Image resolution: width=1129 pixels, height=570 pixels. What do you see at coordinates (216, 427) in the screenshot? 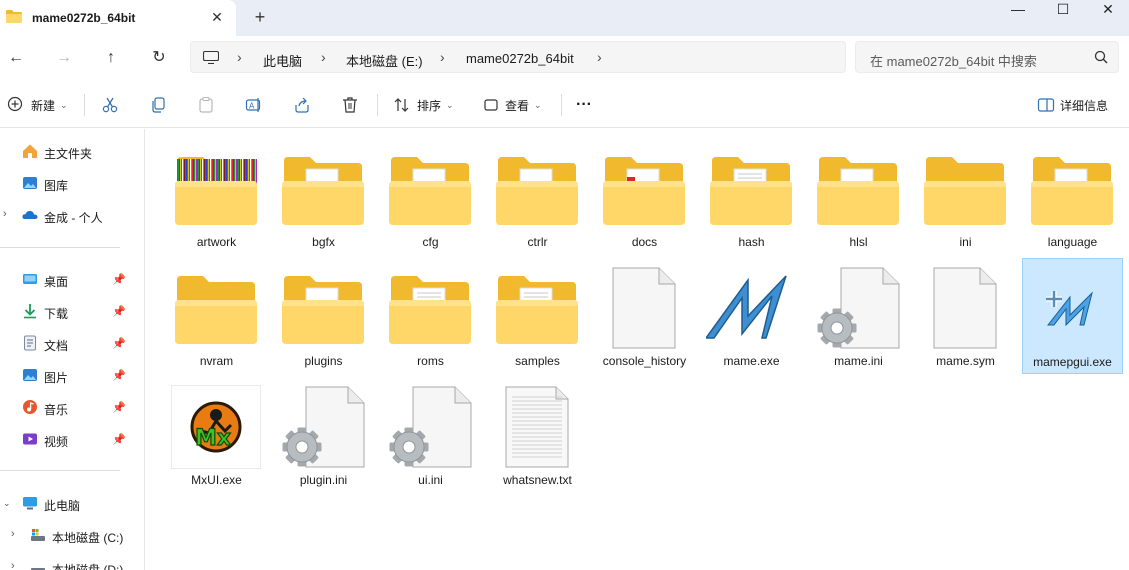
I see `mxui-logo-icon: Mx` at bounding box center [216, 427].